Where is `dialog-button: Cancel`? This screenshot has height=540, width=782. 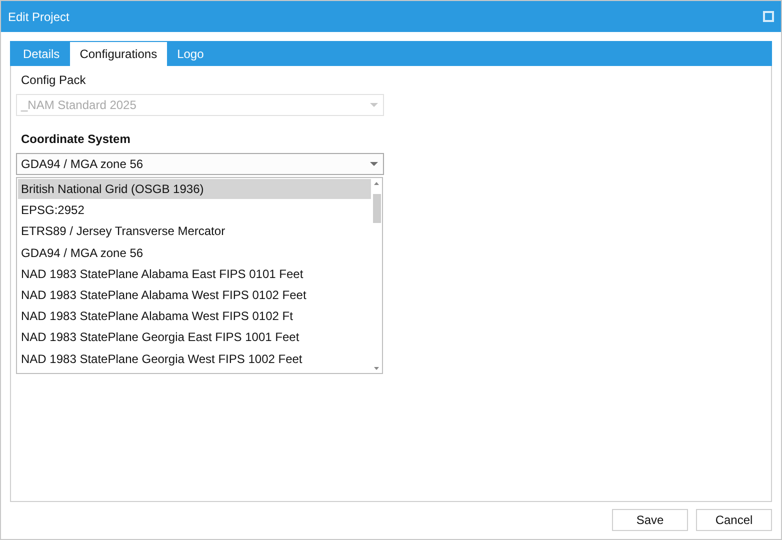
dialog-button: Cancel is located at coordinates (734, 520).